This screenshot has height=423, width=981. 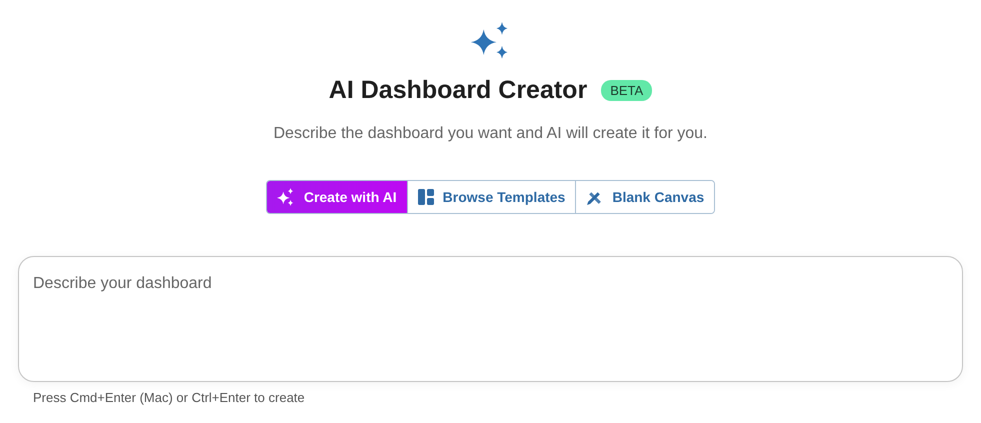 What do you see at coordinates (426, 197) in the screenshot?
I see `layout-icon` at bounding box center [426, 197].